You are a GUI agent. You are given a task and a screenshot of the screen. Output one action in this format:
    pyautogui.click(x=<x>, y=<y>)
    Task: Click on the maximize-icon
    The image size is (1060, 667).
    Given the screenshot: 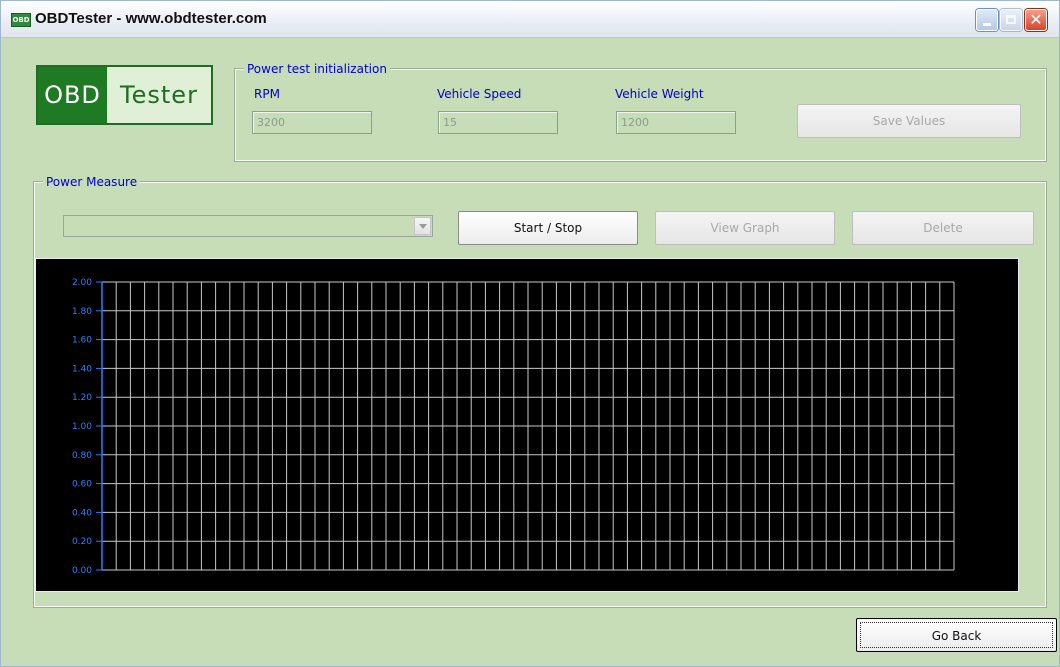 What is the action you would take?
    pyautogui.click(x=1011, y=19)
    